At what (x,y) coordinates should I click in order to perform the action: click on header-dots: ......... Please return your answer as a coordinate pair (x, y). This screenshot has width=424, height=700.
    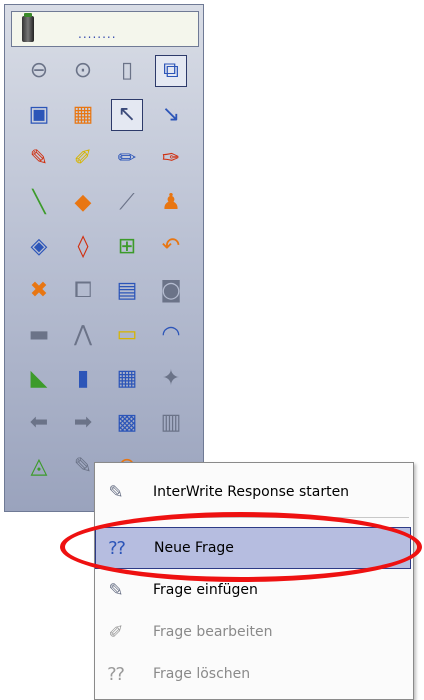
    Looking at the image, I should click on (97, 34).